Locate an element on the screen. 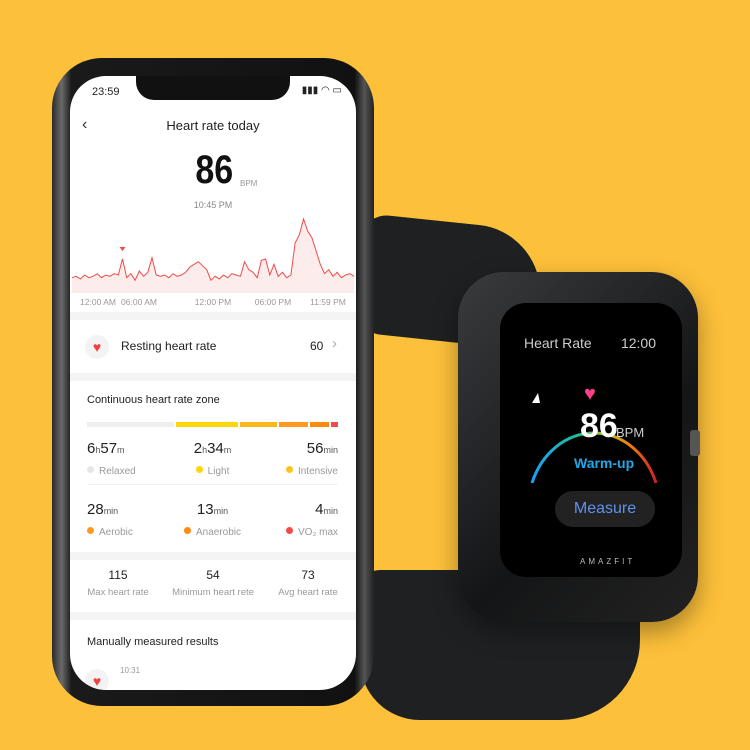  x-tick-label: 12:00 AM is located at coordinates (98, 302).